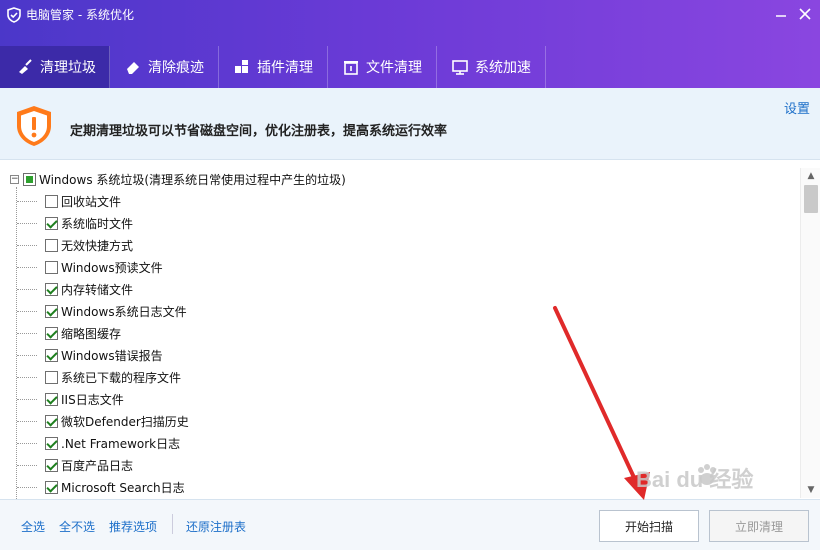 This screenshot has height=550, width=820. What do you see at coordinates (400, 311) in the screenshot?
I see `tree-item: Windows系统日志文件` at bounding box center [400, 311].